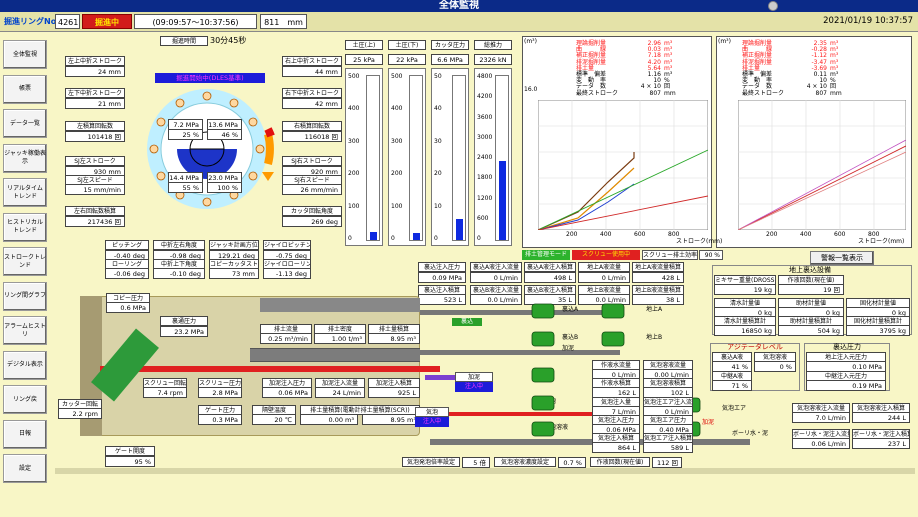 The width and height of the screenshot is (918, 517). What do you see at coordinates (745, 289) in the screenshot?
I see `mixer-weight-value: 19 kg` at bounding box center [745, 289].